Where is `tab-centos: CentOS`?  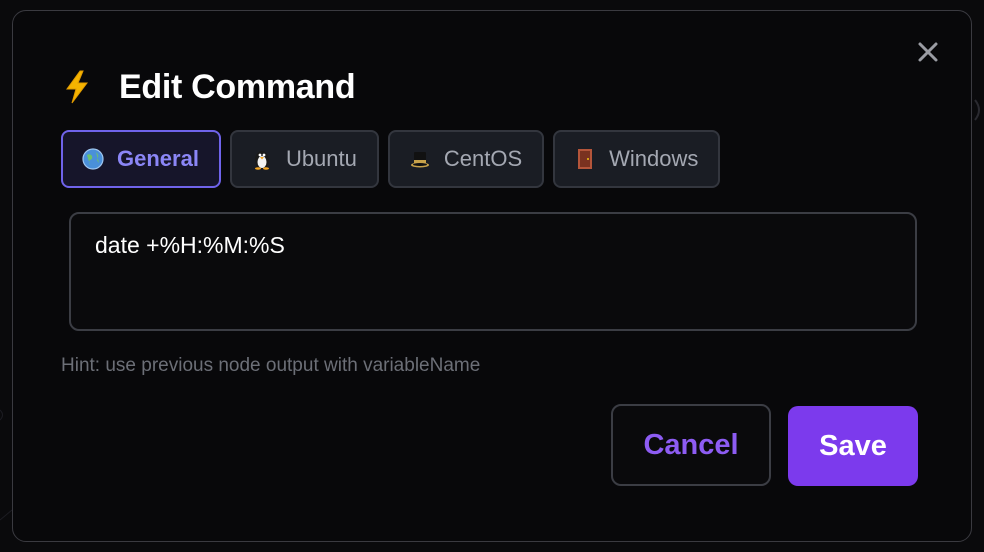 tab-centos: CentOS is located at coordinates (466, 159).